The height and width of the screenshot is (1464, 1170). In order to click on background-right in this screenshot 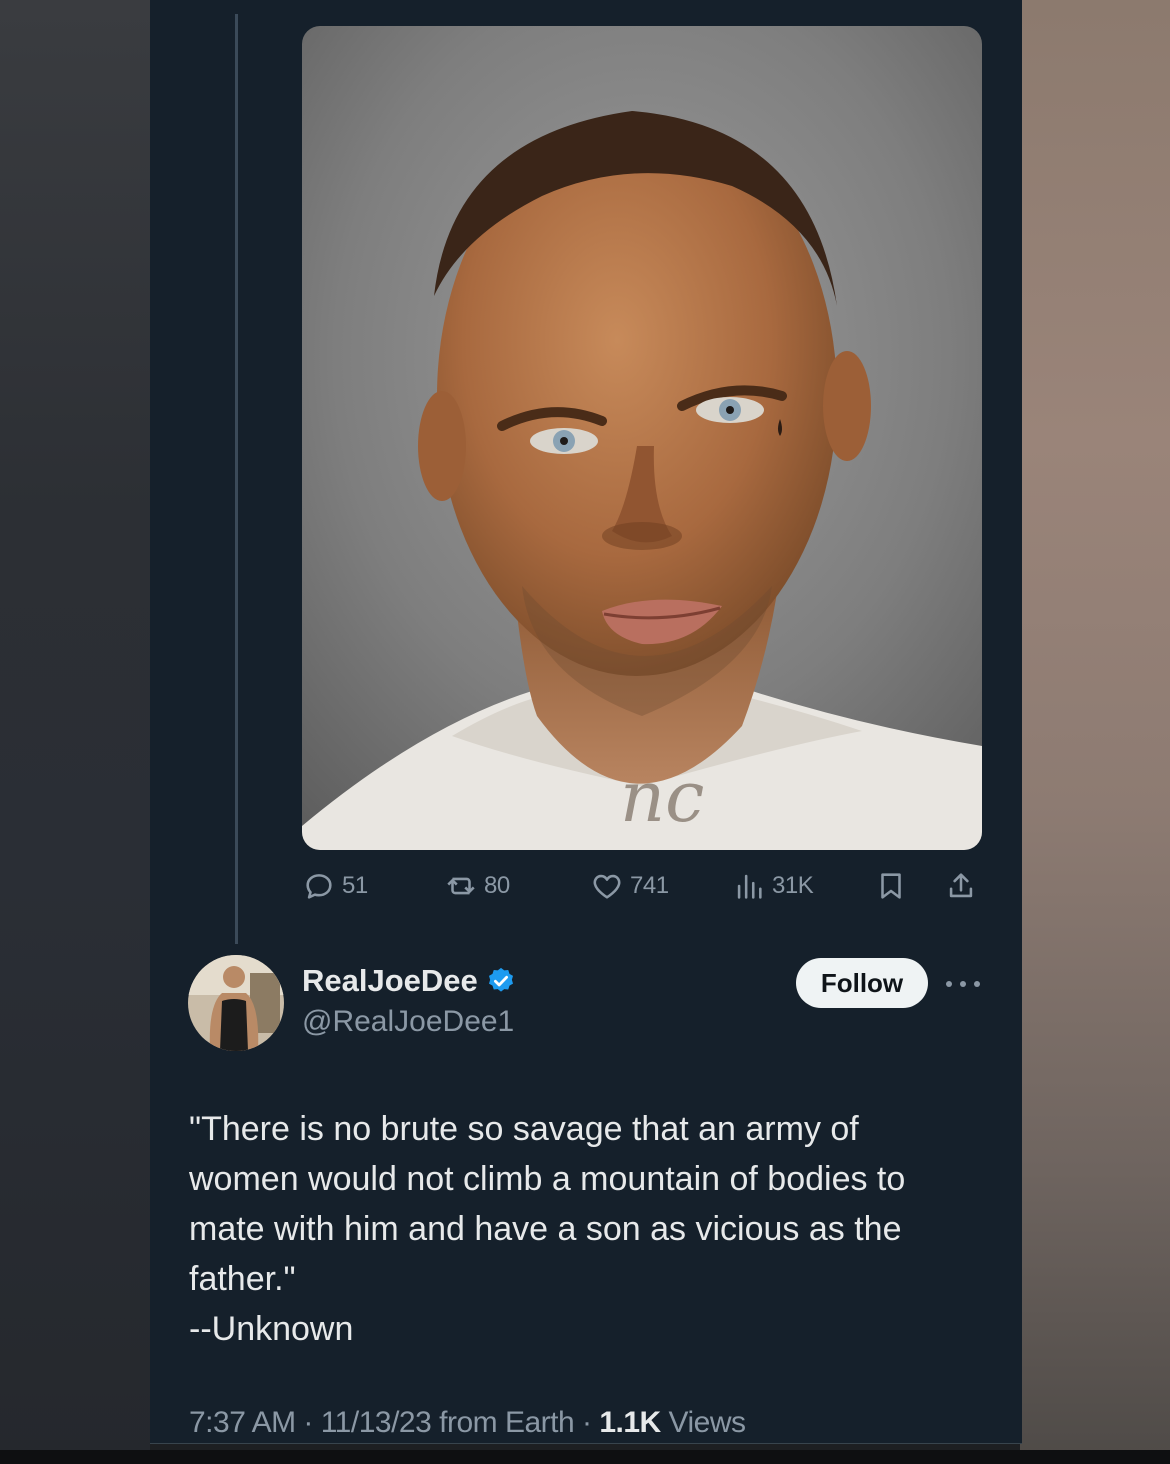, I will do `click(1095, 732)`.